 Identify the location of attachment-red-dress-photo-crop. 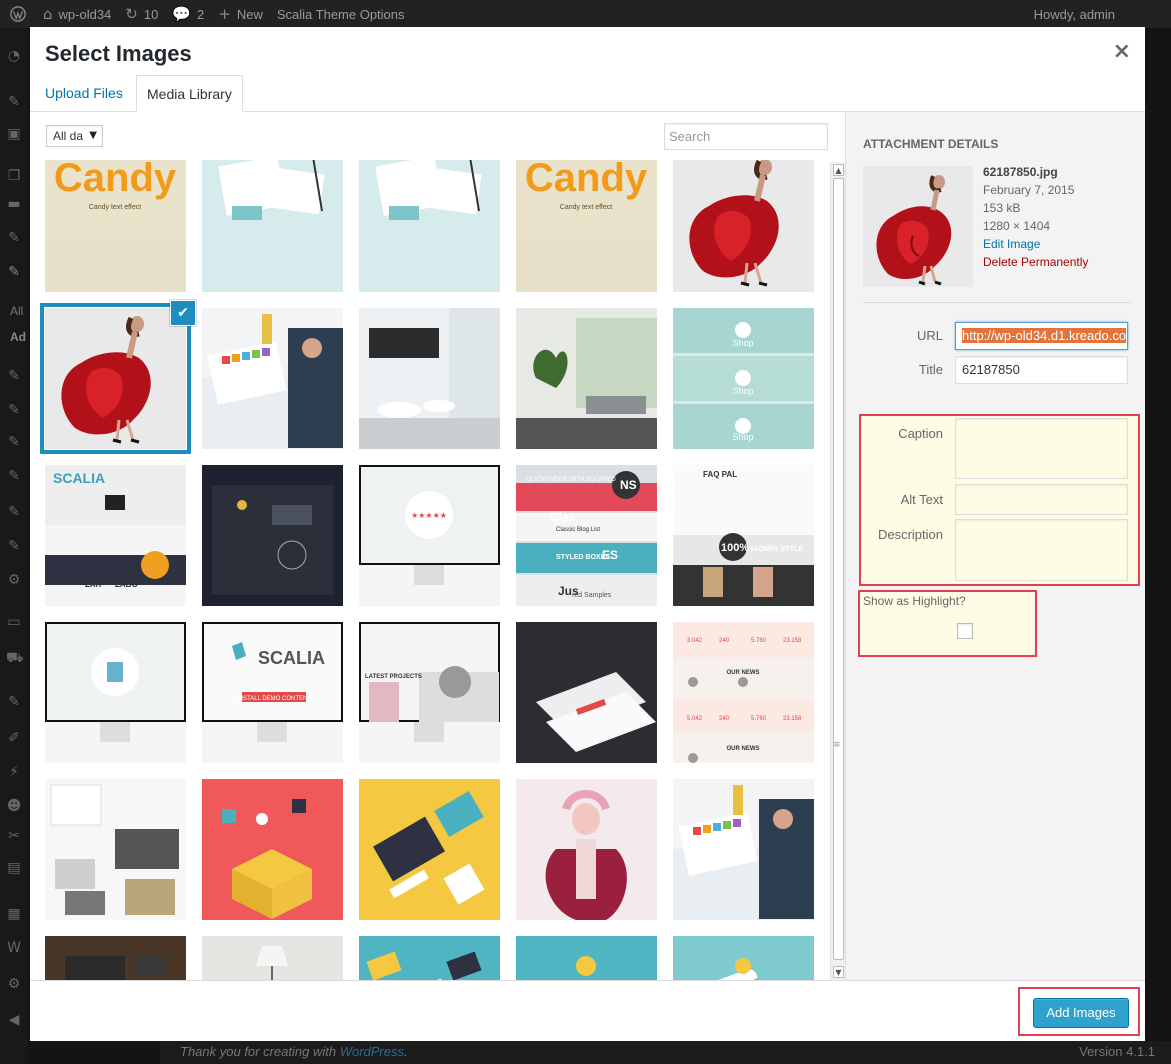
(743, 226).